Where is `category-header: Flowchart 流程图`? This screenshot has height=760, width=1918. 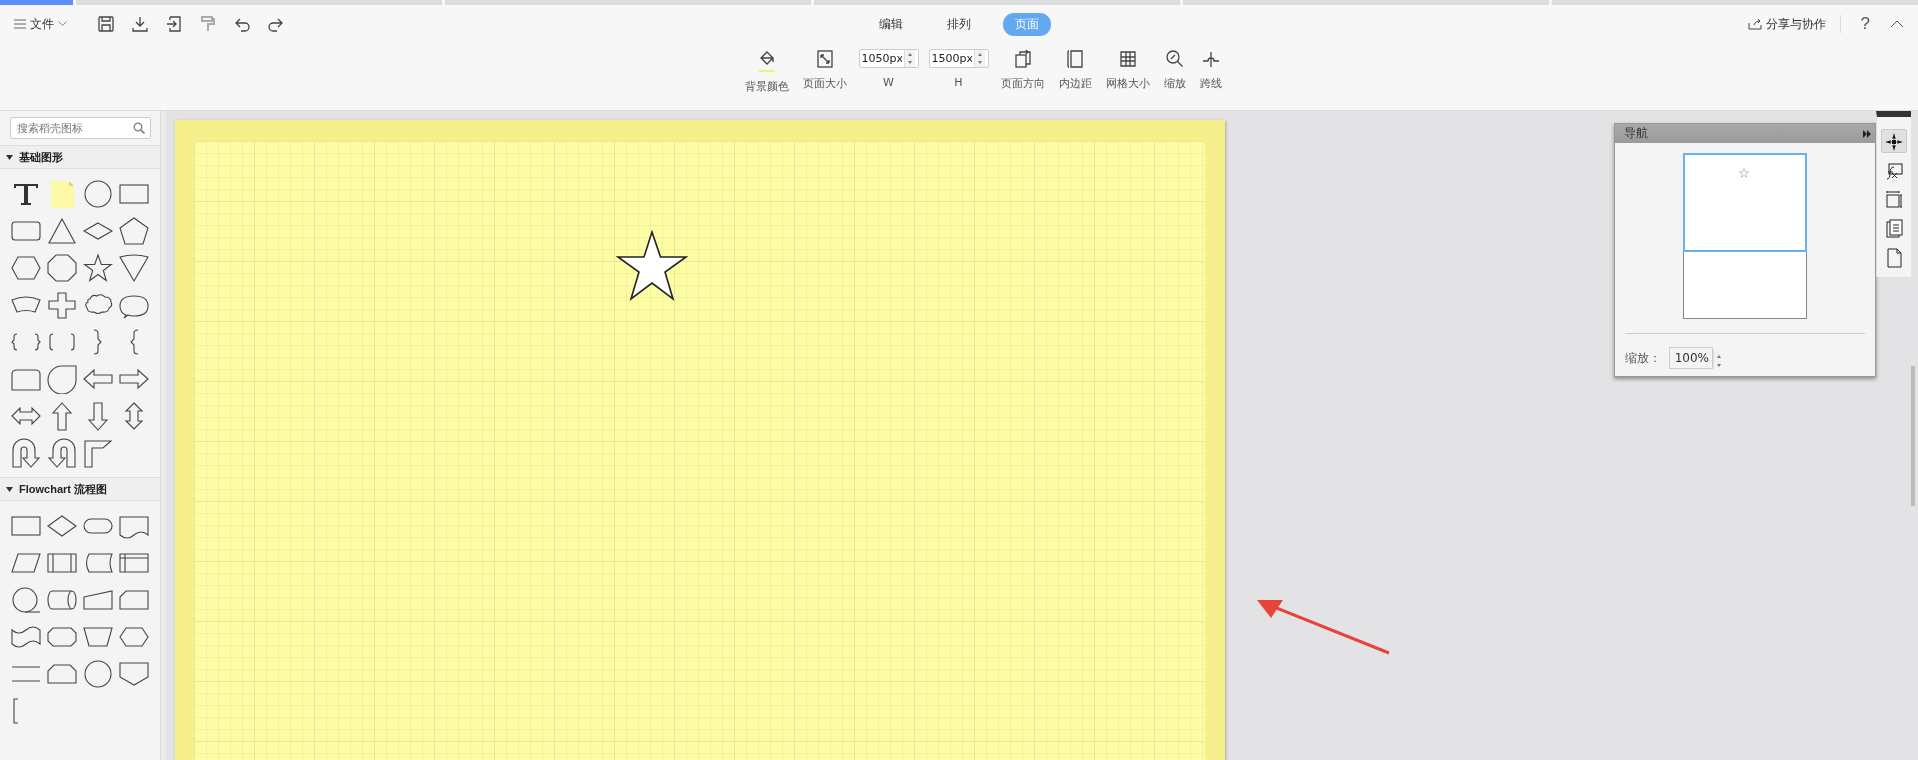
category-header: Flowchart 流程图 is located at coordinates (80, 489).